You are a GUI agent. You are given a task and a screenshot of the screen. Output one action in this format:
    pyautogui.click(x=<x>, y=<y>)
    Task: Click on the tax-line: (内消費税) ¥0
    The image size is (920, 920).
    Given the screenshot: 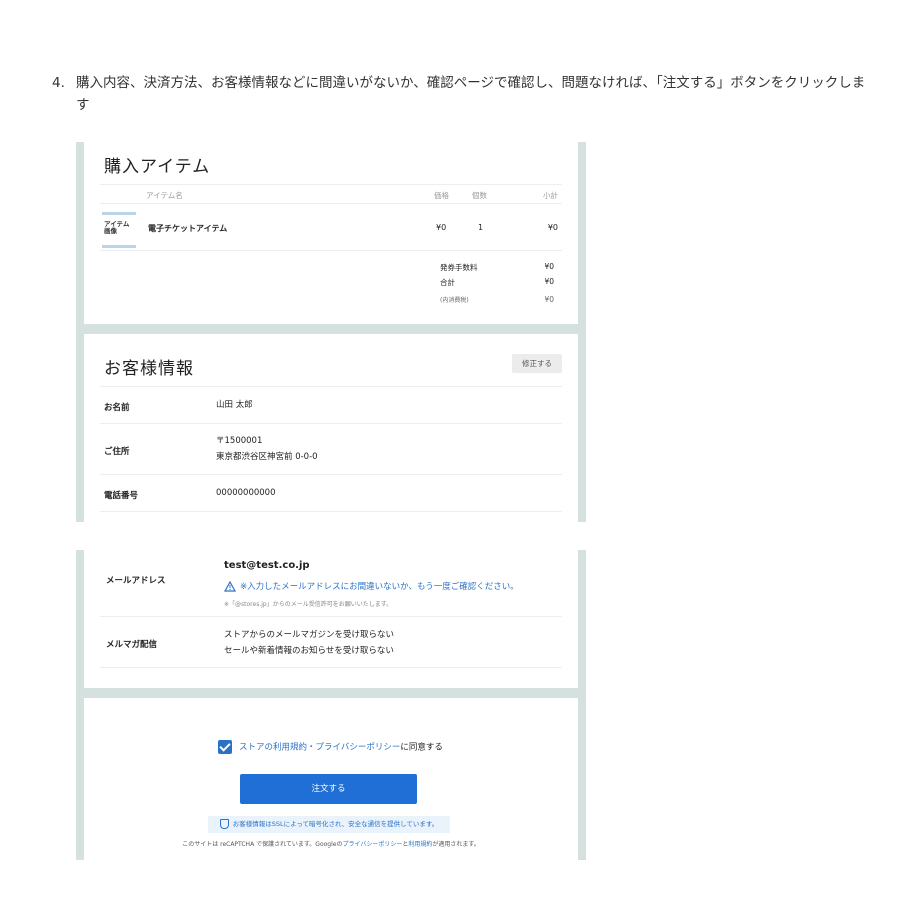 What is the action you would take?
    pyautogui.click(x=497, y=299)
    